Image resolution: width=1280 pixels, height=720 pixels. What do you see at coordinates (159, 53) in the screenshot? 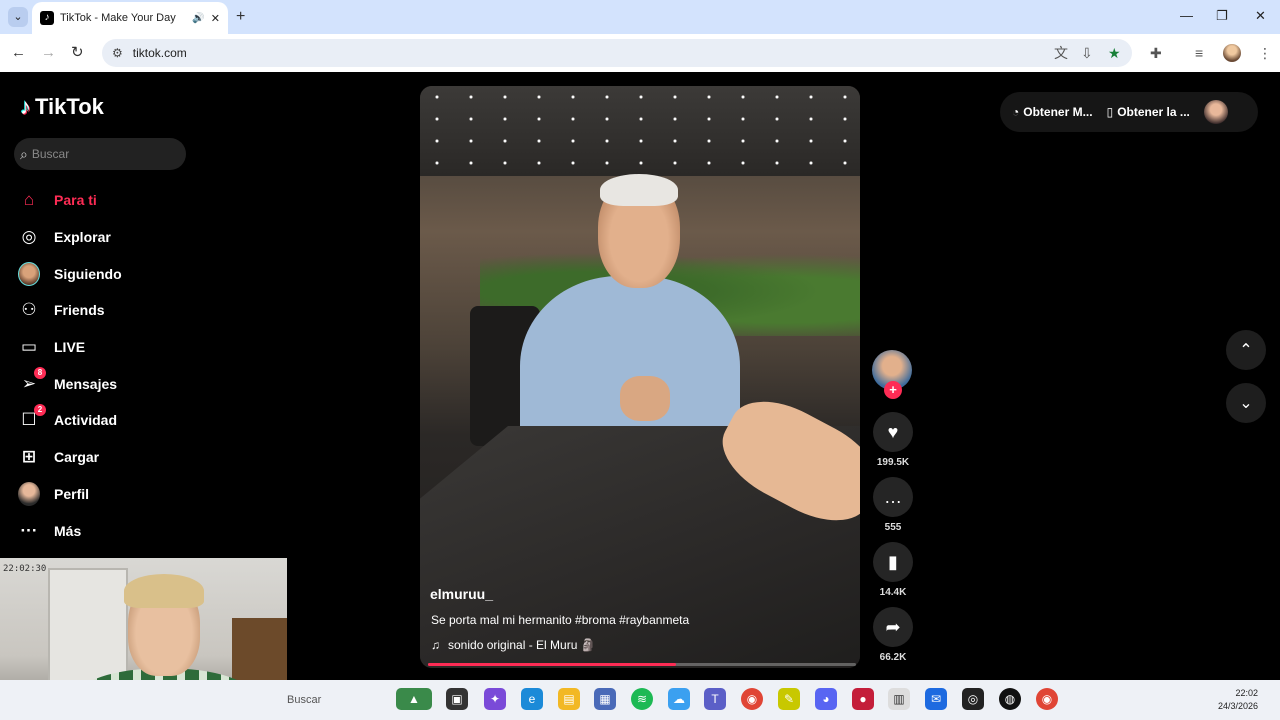
I see `url-text: tiktok.com` at bounding box center [159, 53].